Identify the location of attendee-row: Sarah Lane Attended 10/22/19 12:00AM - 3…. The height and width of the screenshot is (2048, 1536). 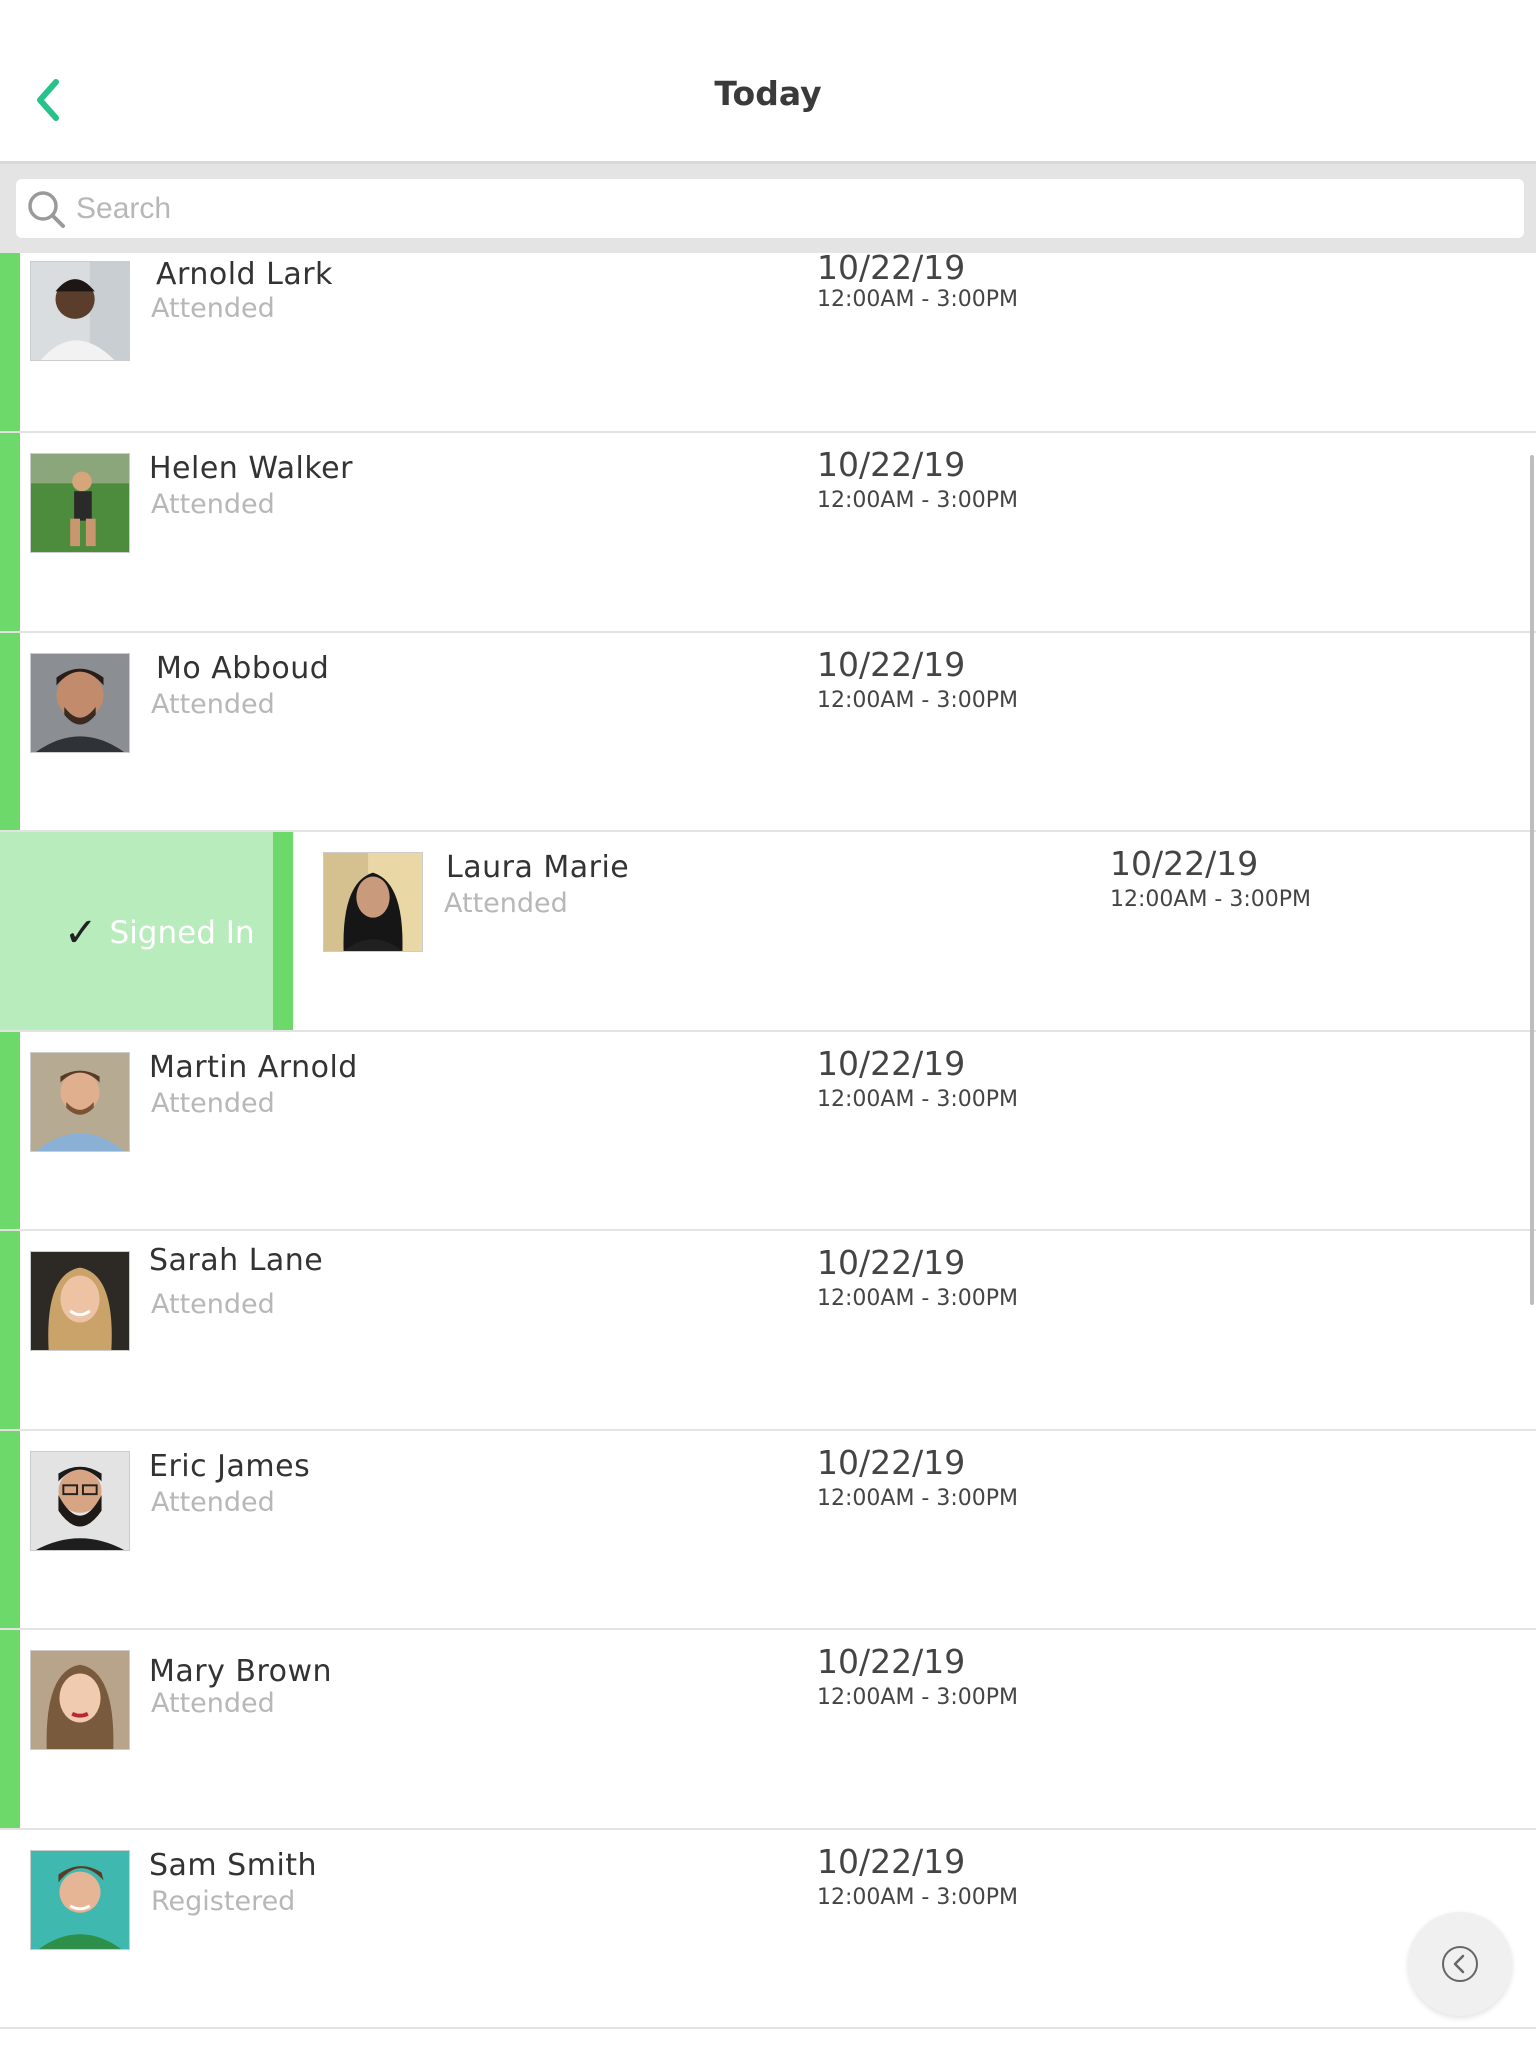
(768, 1331).